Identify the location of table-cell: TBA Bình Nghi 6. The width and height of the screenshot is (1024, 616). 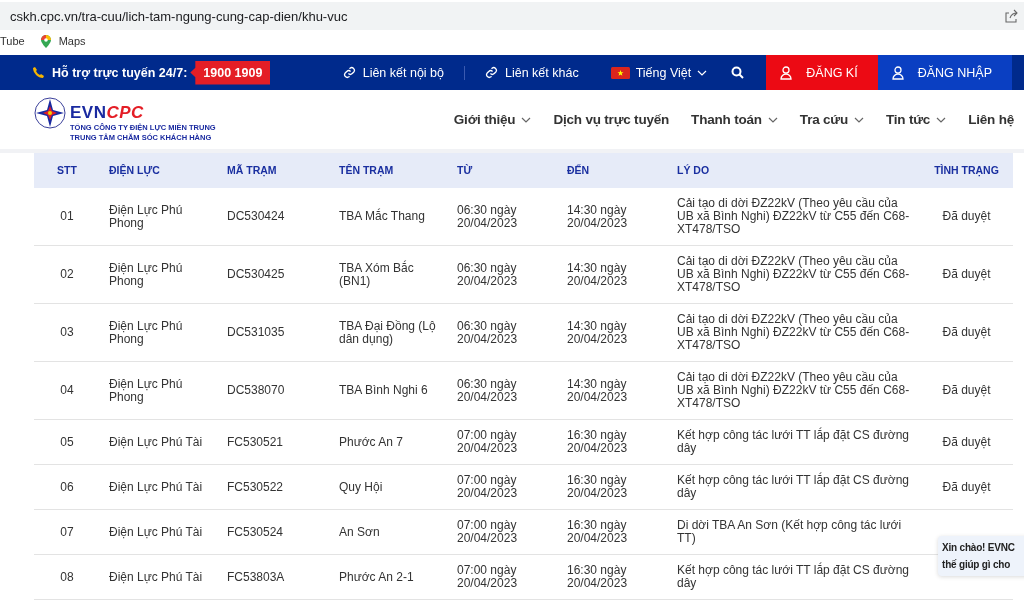
(389, 391).